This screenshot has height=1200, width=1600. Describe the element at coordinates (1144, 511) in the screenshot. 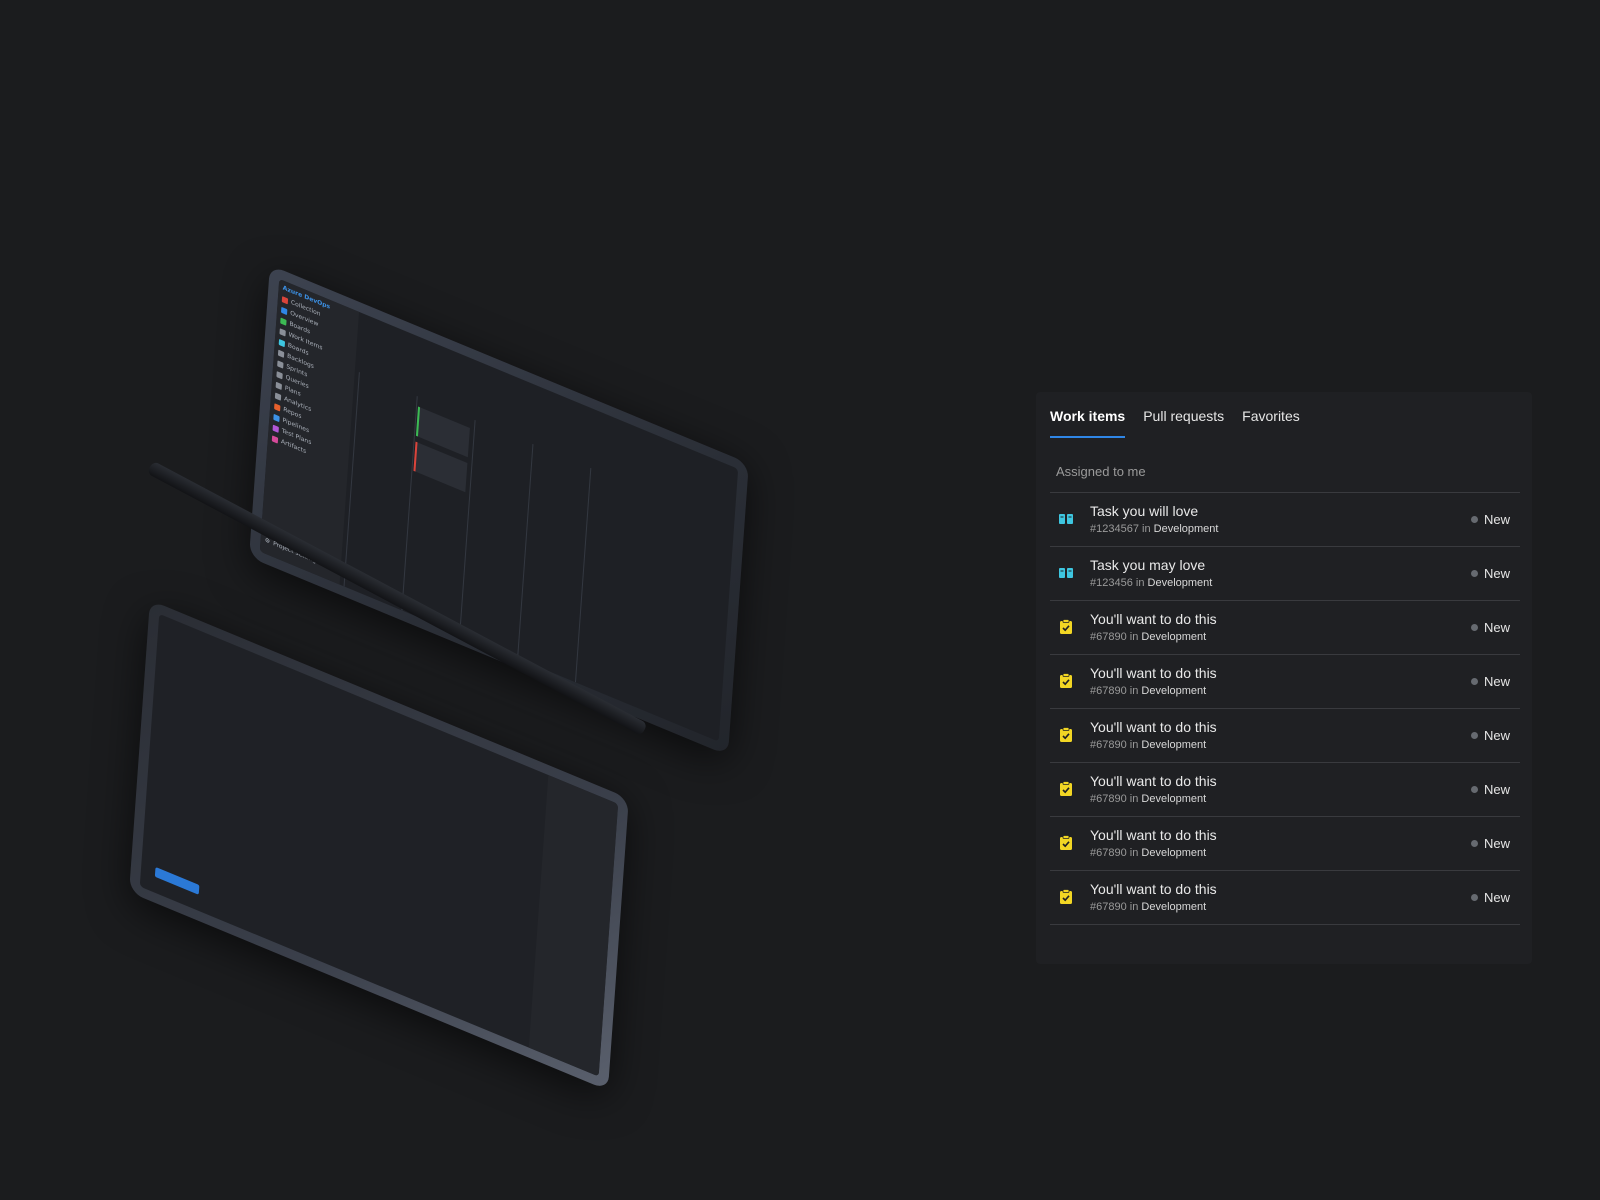

I see `work-item-title: Task you will love` at that location.